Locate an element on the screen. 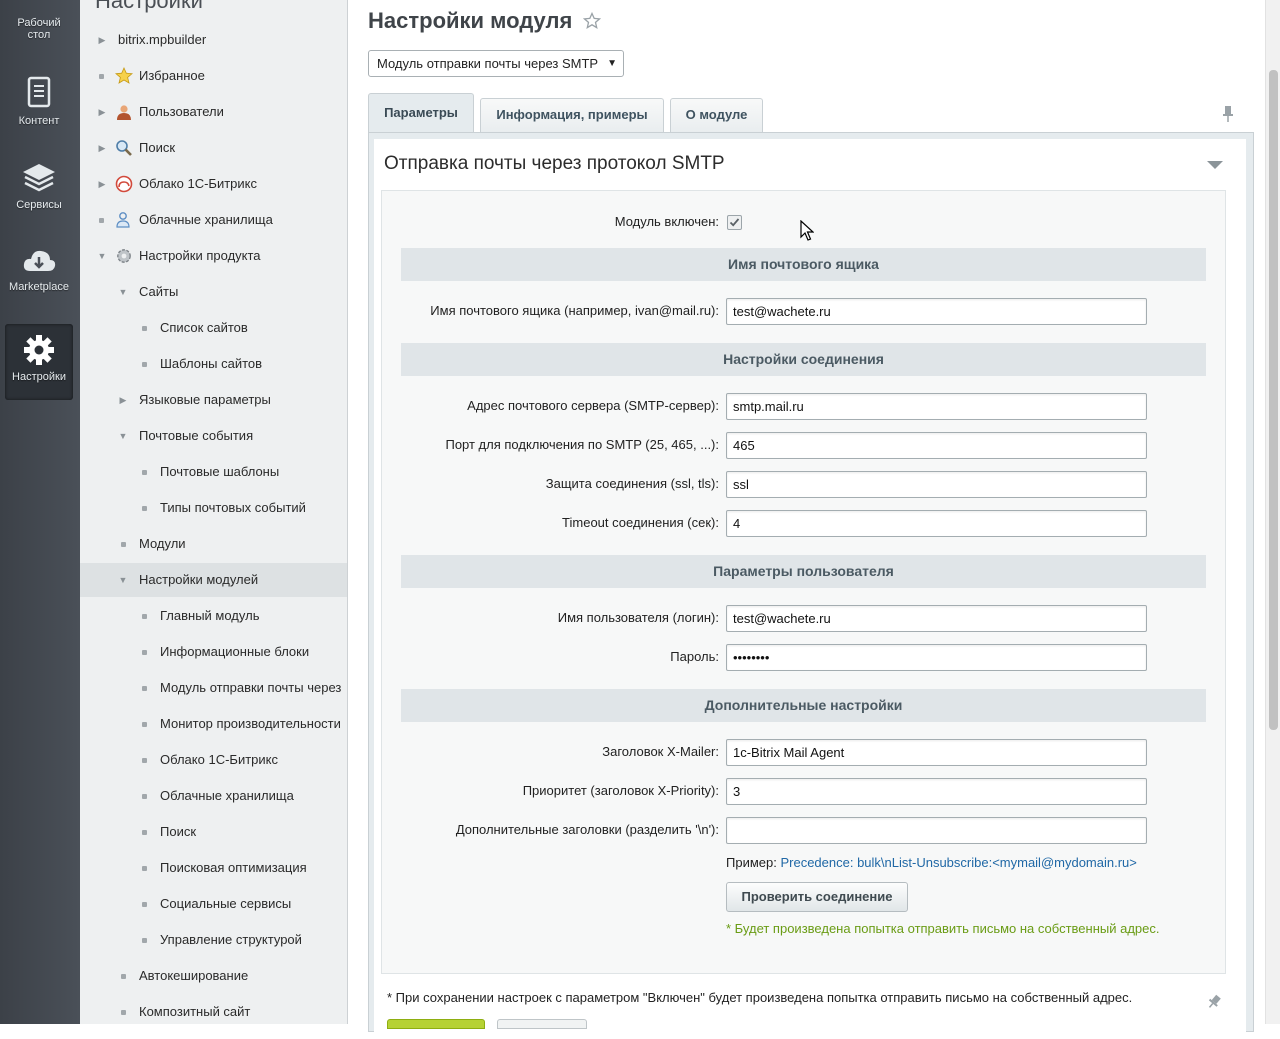  tab-info-examples: Информация, примеры is located at coordinates (572, 115).